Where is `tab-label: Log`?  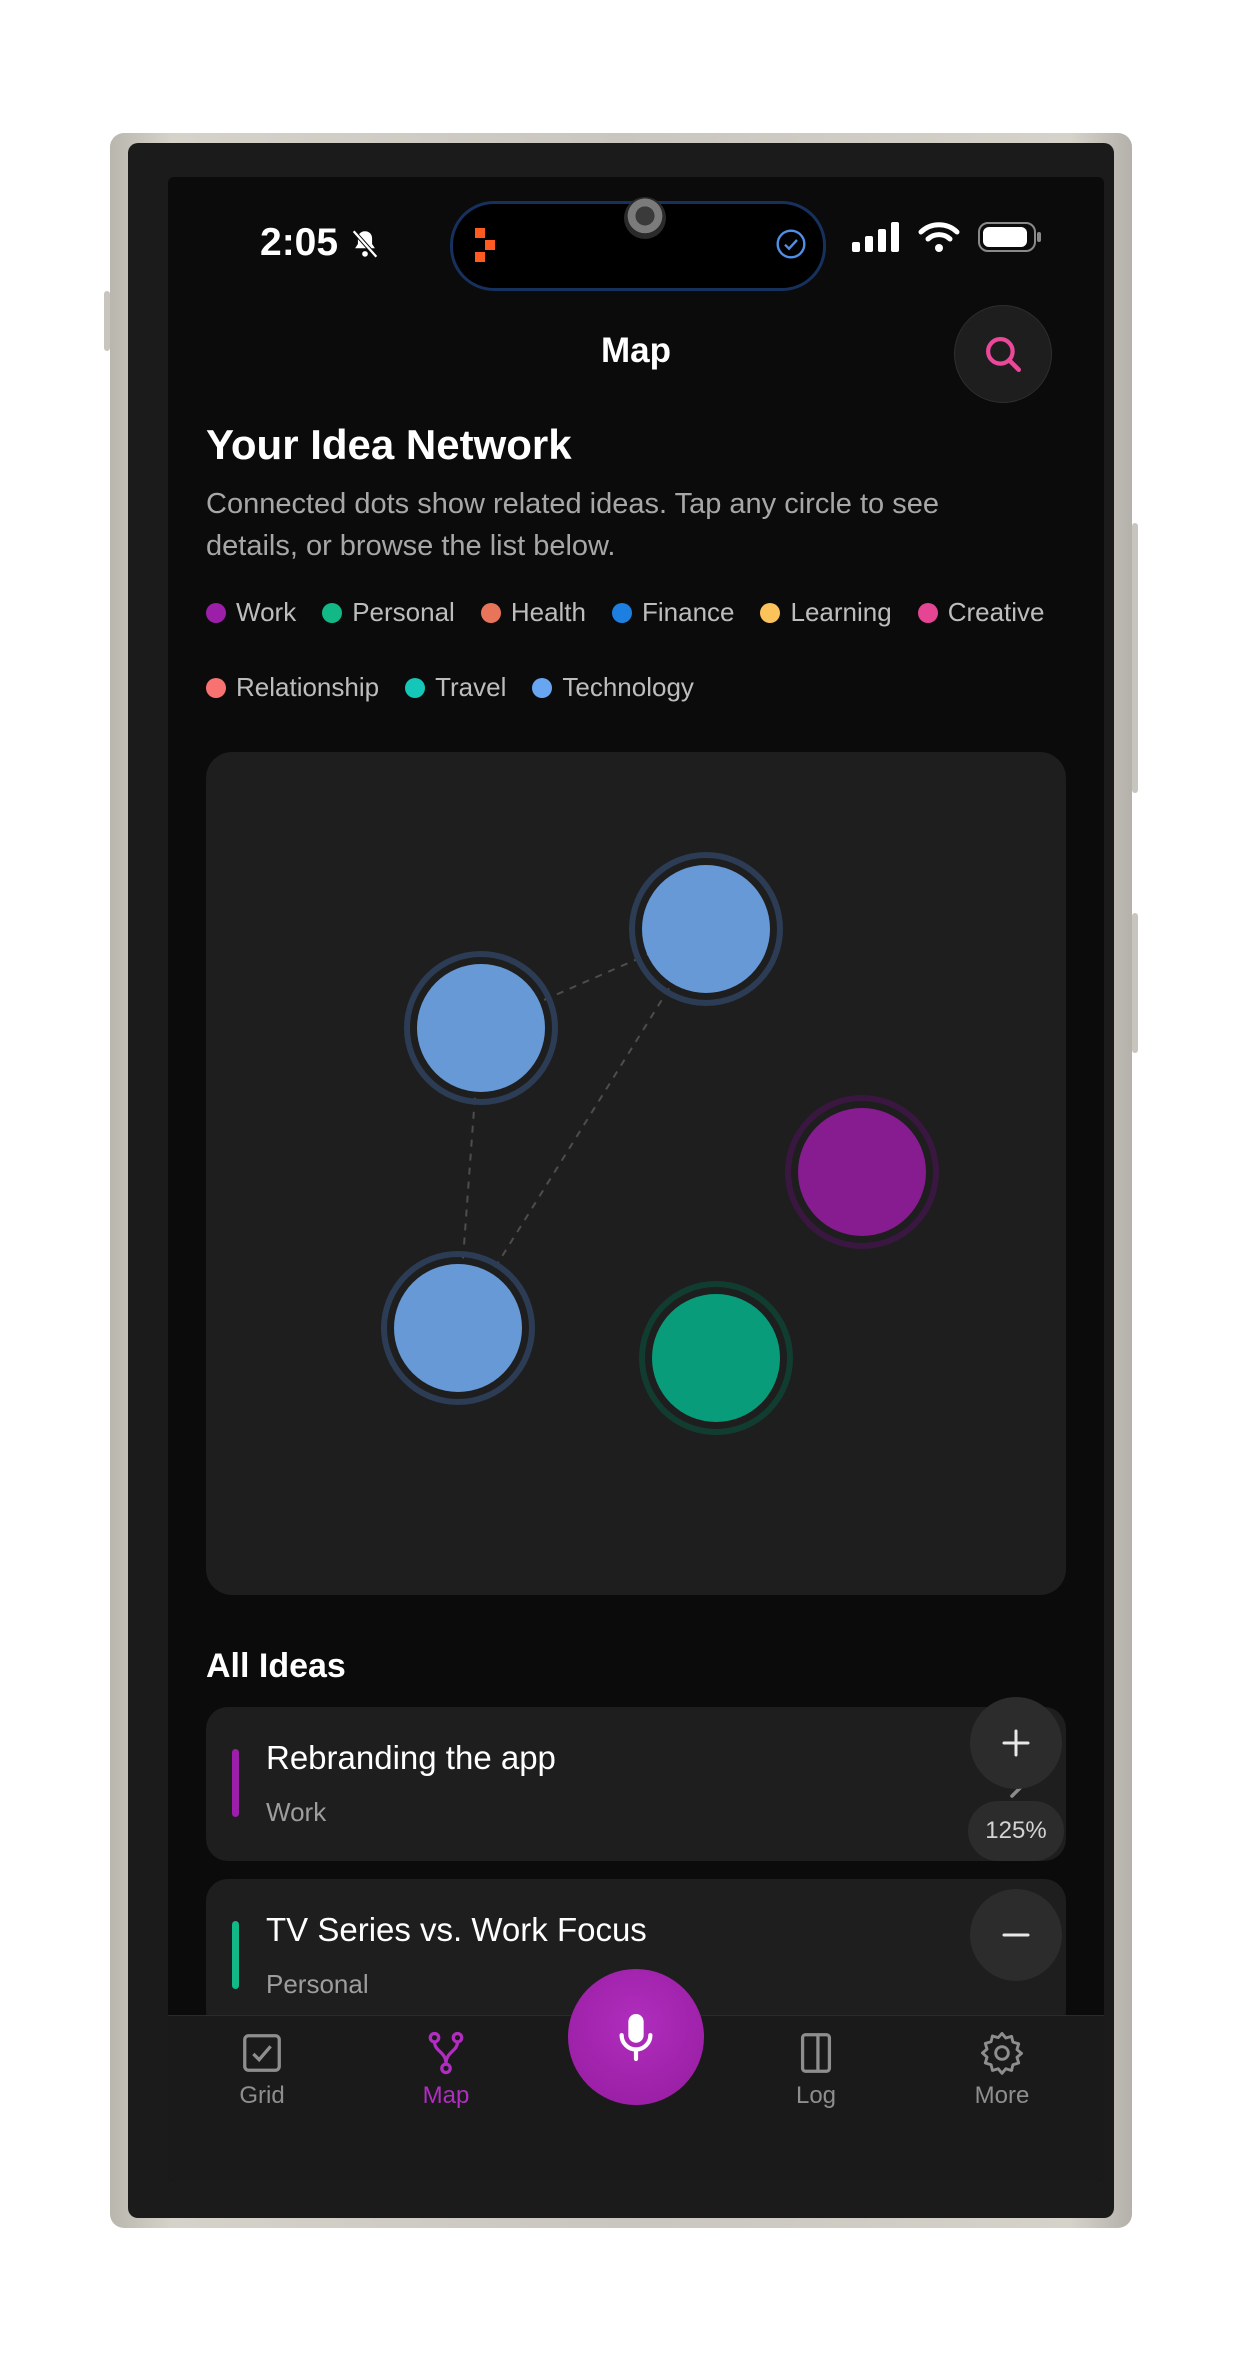 tab-label: Log is located at coordinates (816, 2095).